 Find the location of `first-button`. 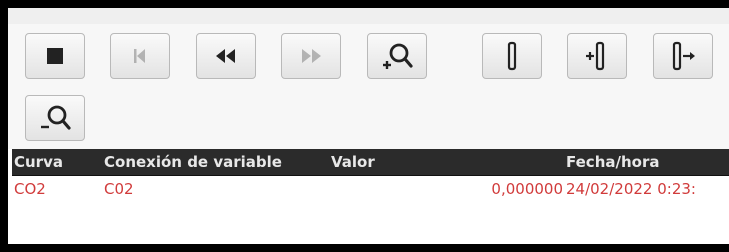

first-button is located at coordinates (140, 56).